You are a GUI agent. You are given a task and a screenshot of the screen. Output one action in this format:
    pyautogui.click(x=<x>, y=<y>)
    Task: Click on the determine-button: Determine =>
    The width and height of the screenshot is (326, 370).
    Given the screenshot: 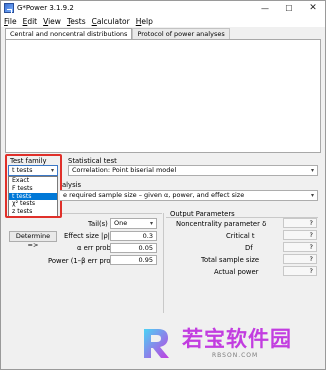 What is the action you would take?
    pyautogui.click(x=33, y=240)
    